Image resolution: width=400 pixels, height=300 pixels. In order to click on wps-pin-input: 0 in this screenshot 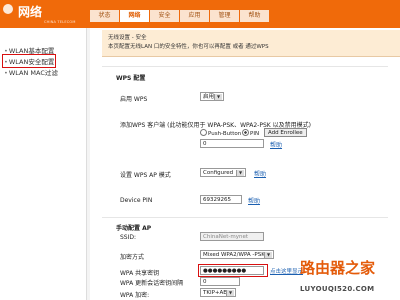, I will do `click(232, 143)`.